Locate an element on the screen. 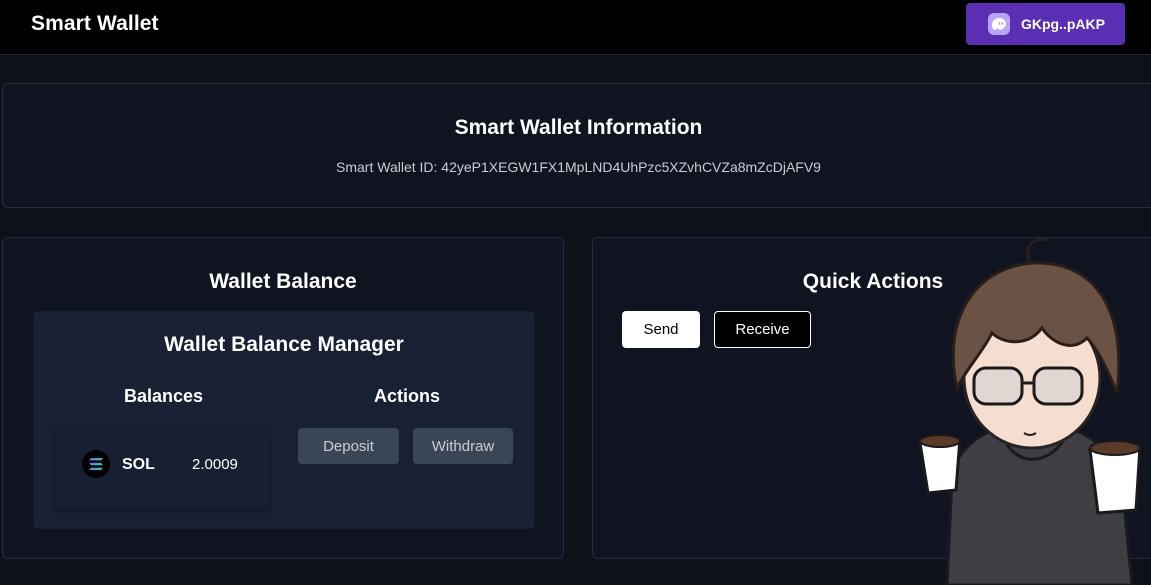 This screenshot has height=585, width=1151. deposit-button: Deposit is located at coordinates (348, 446).